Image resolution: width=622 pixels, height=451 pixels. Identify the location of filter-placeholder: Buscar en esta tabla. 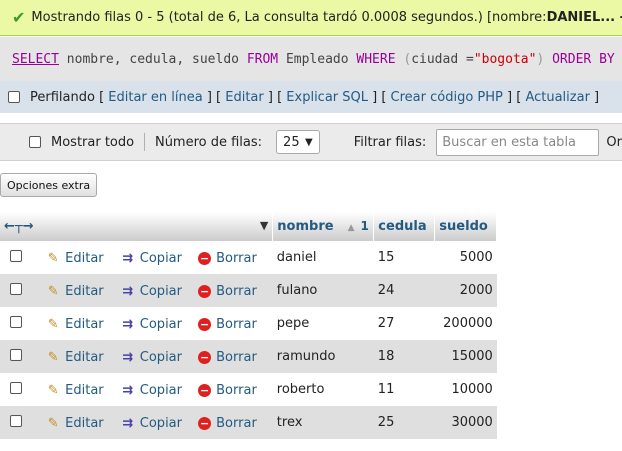
(509, 142).